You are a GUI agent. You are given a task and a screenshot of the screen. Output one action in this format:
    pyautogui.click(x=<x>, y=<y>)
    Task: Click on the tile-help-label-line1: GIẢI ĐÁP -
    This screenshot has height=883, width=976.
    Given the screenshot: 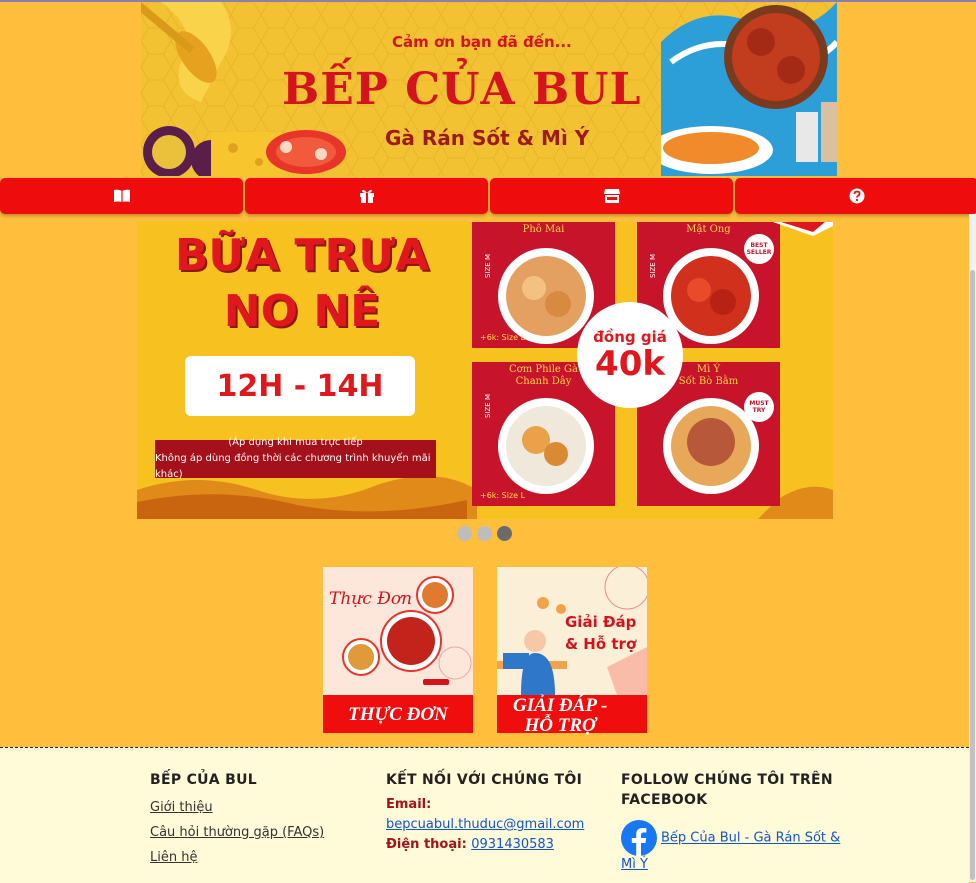 What is the action you would take?
    pyautogui.click(x=560, y=705)
    